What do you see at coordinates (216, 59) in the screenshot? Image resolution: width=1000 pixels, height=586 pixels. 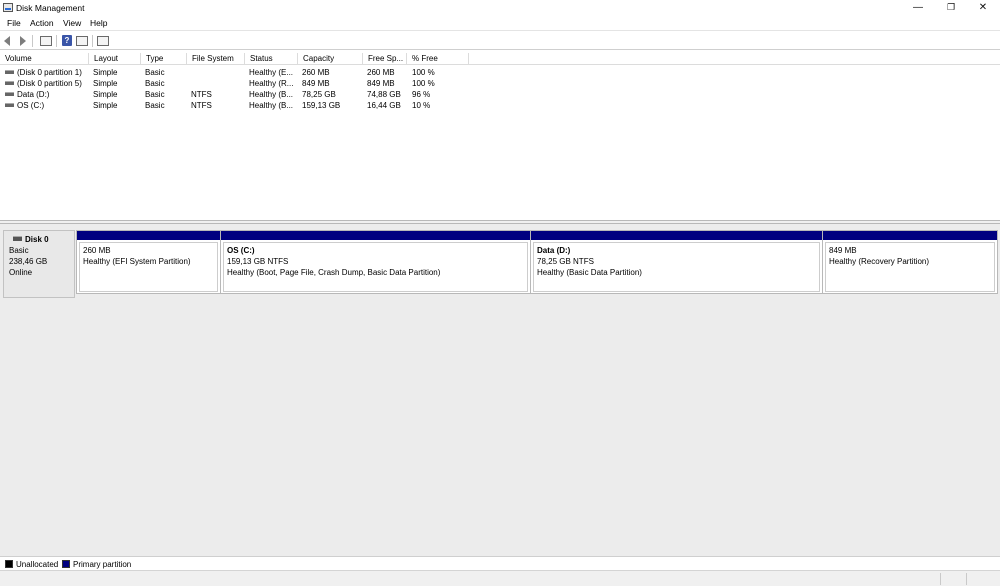 I see `col-file-system: File System` at bounding box center [216, 59].